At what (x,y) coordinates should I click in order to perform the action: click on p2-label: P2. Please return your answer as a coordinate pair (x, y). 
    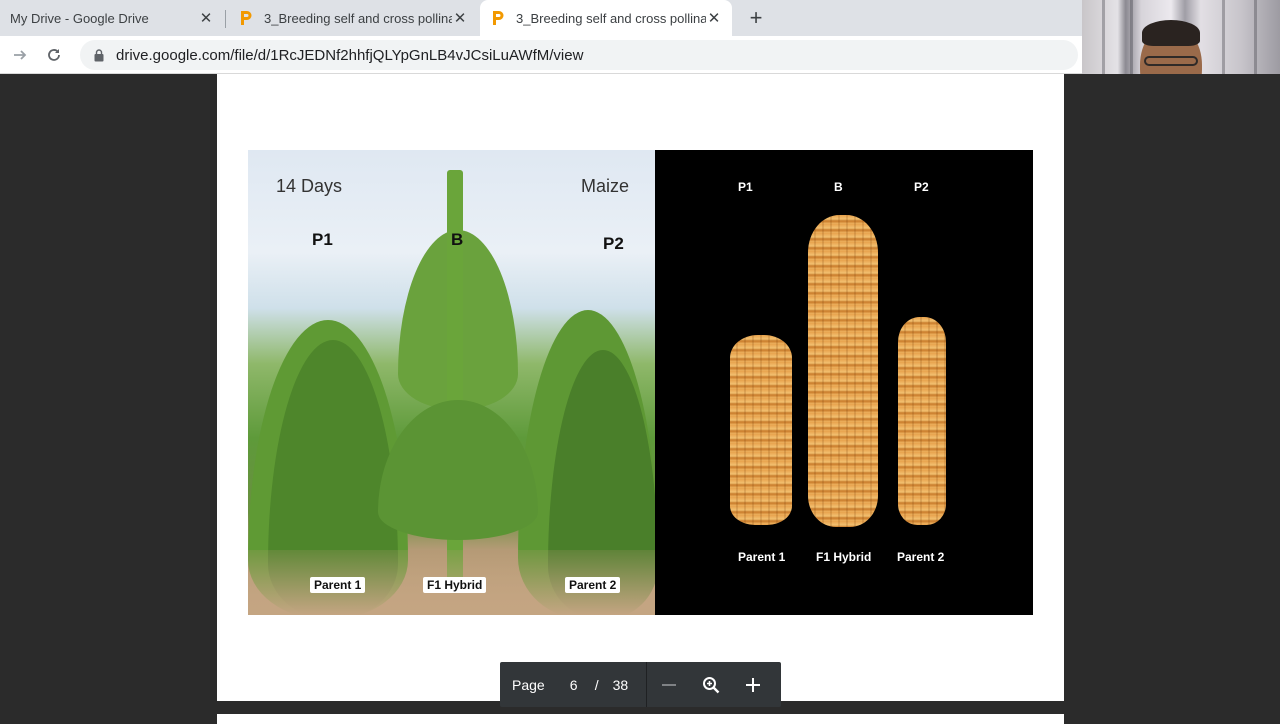
    Looking at the image, I should click on (613, 243).